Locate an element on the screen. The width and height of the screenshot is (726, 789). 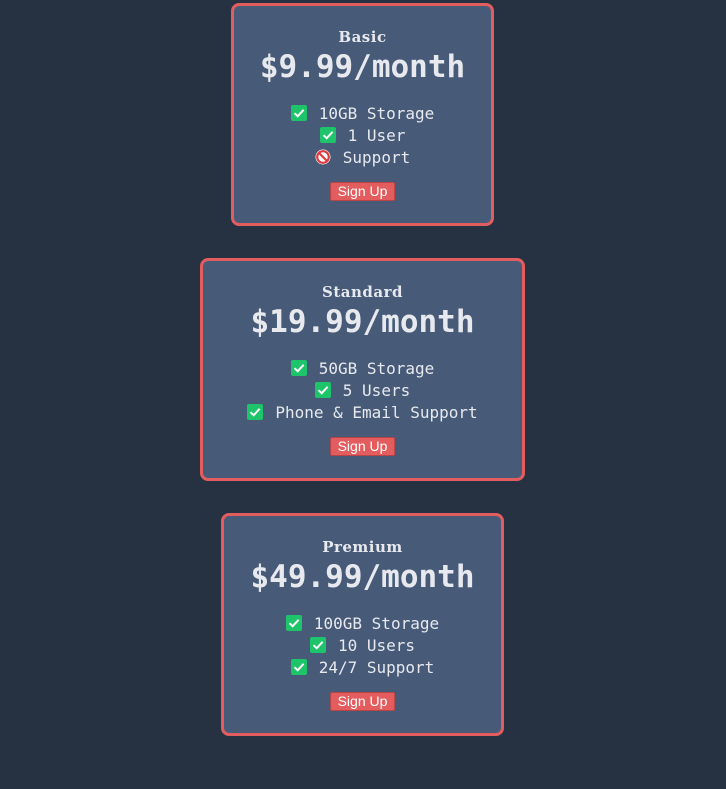
feature-item: 50GB Storage is located at coordinates (362, 369).